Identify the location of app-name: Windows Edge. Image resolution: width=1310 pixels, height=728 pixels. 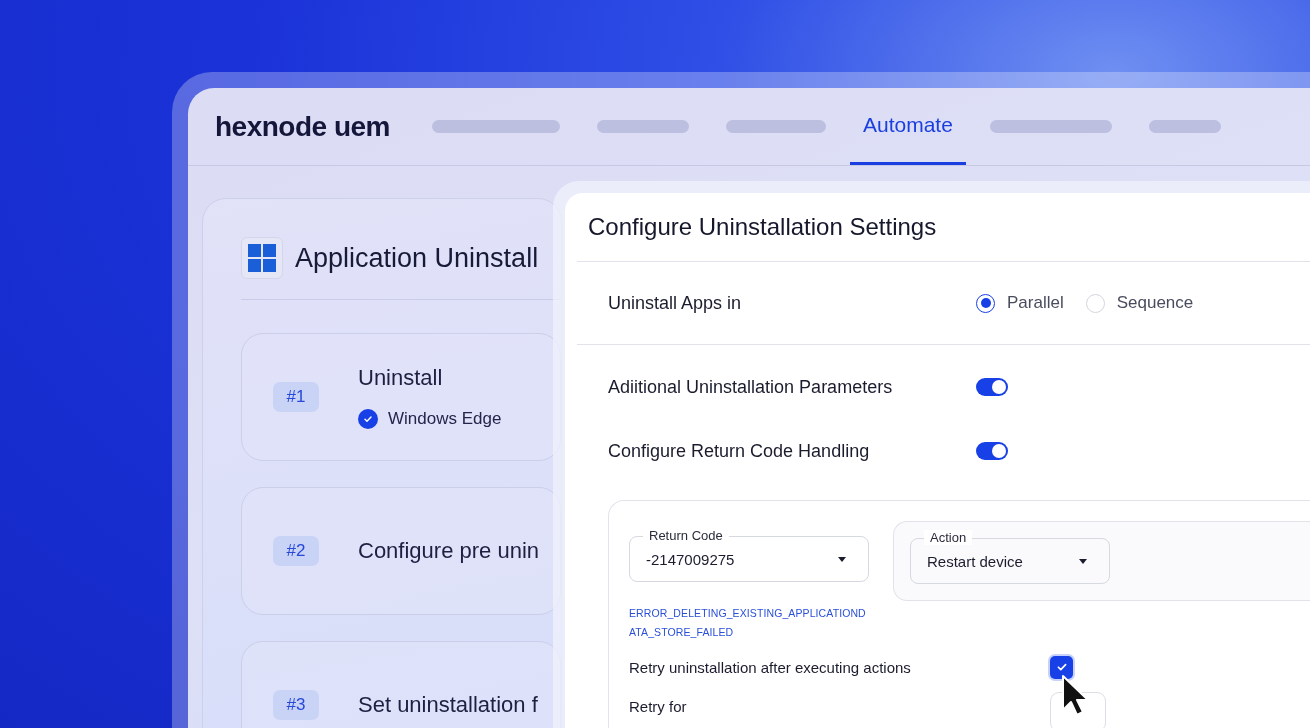
(445, 419).